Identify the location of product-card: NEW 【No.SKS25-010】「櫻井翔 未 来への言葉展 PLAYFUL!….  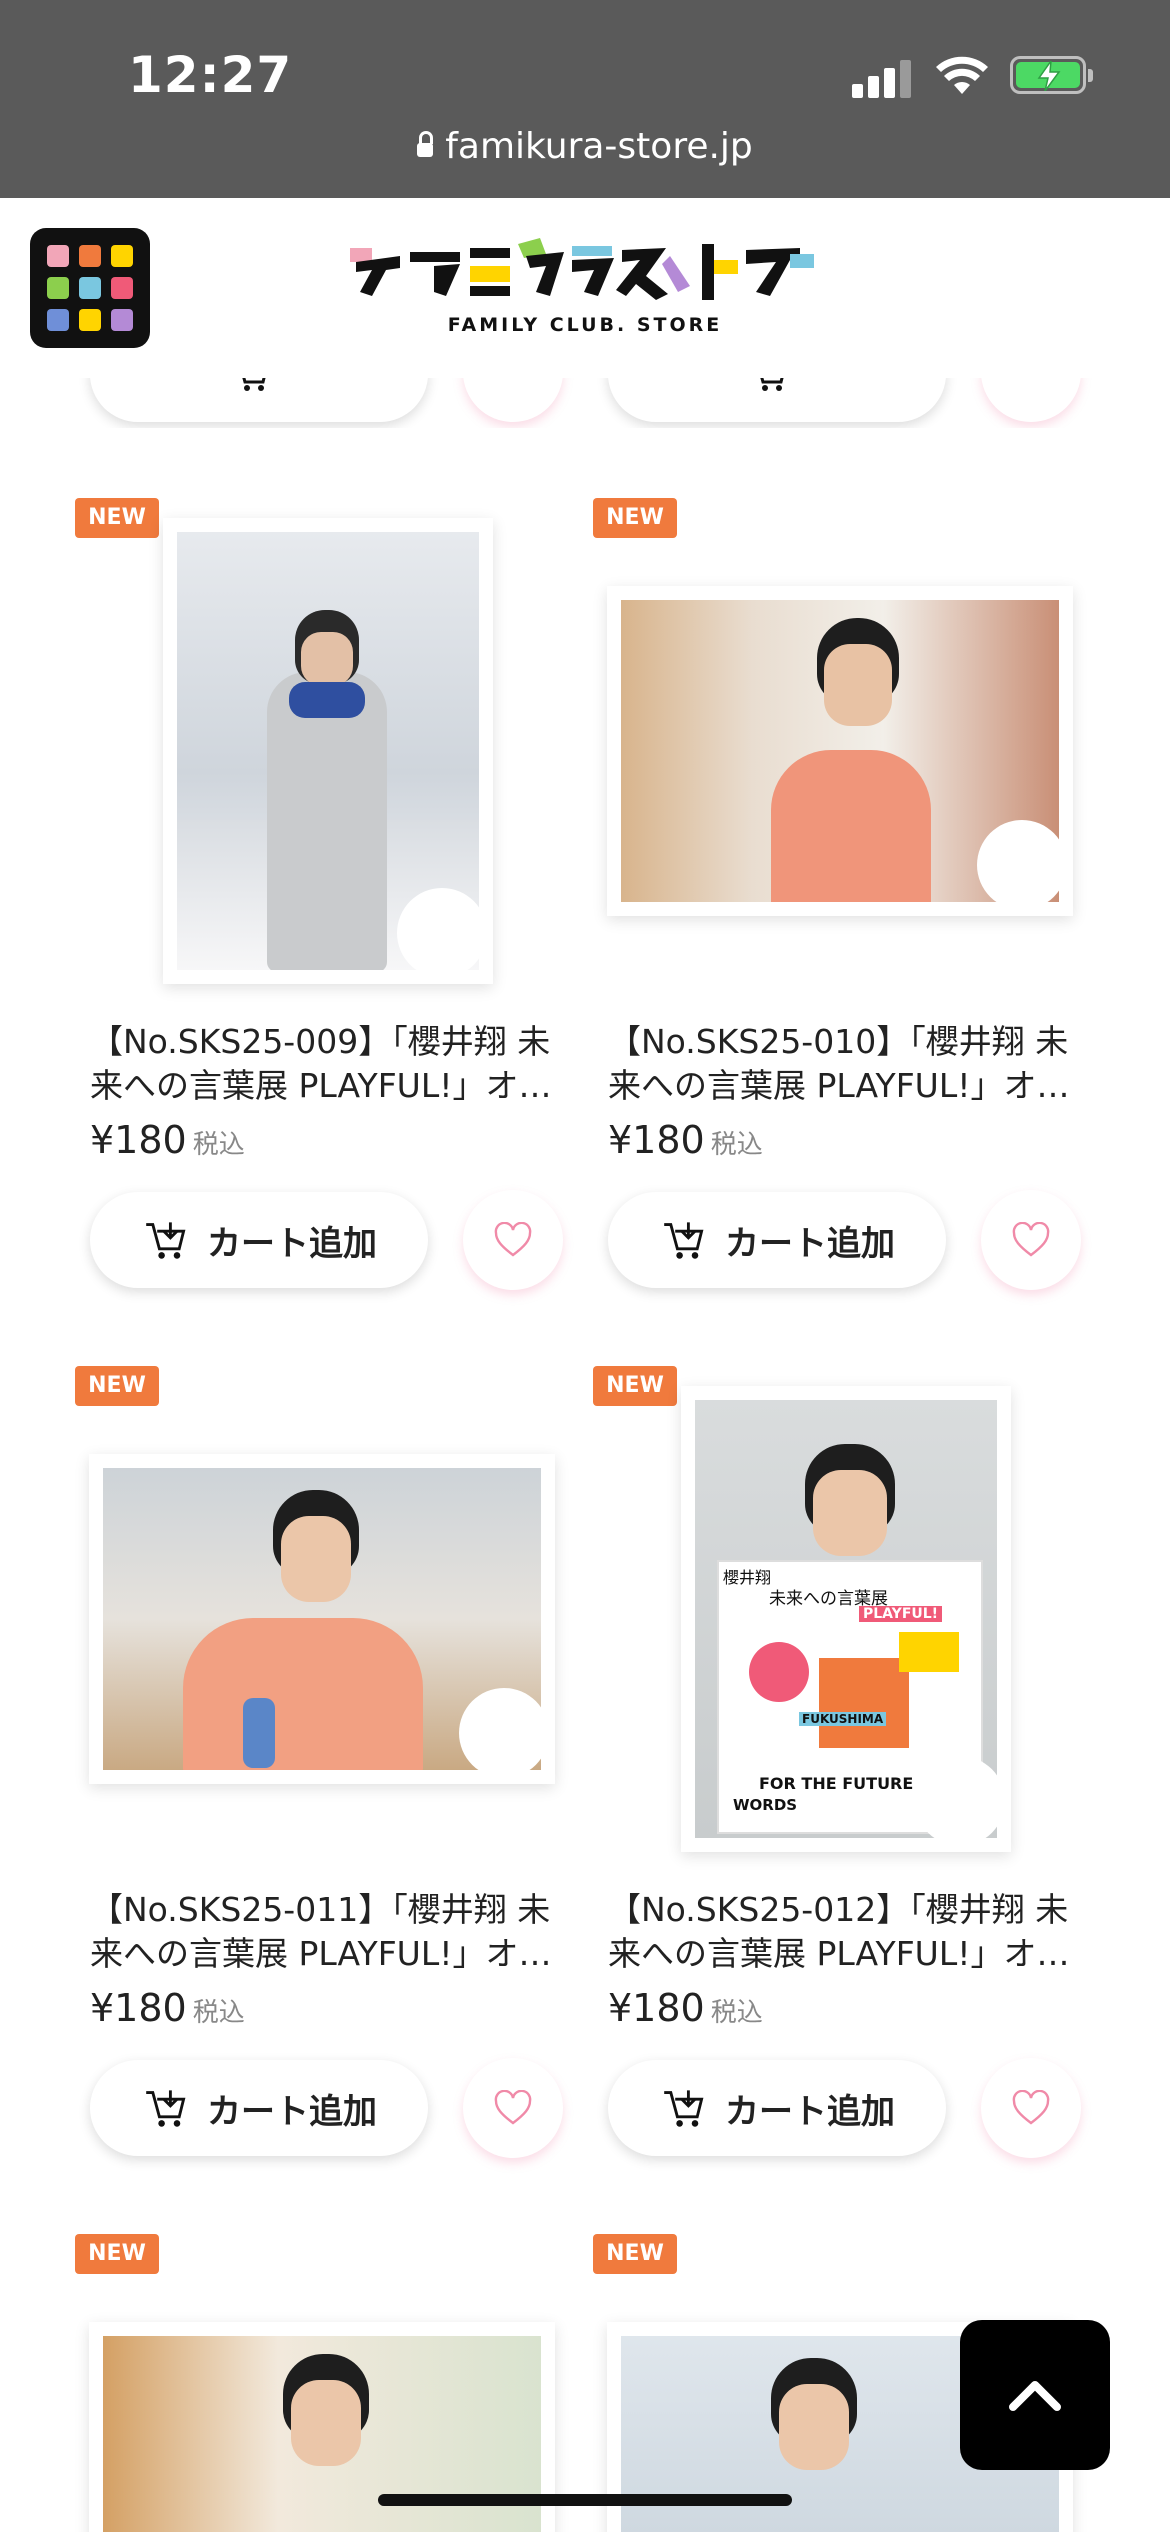
(853, 898).